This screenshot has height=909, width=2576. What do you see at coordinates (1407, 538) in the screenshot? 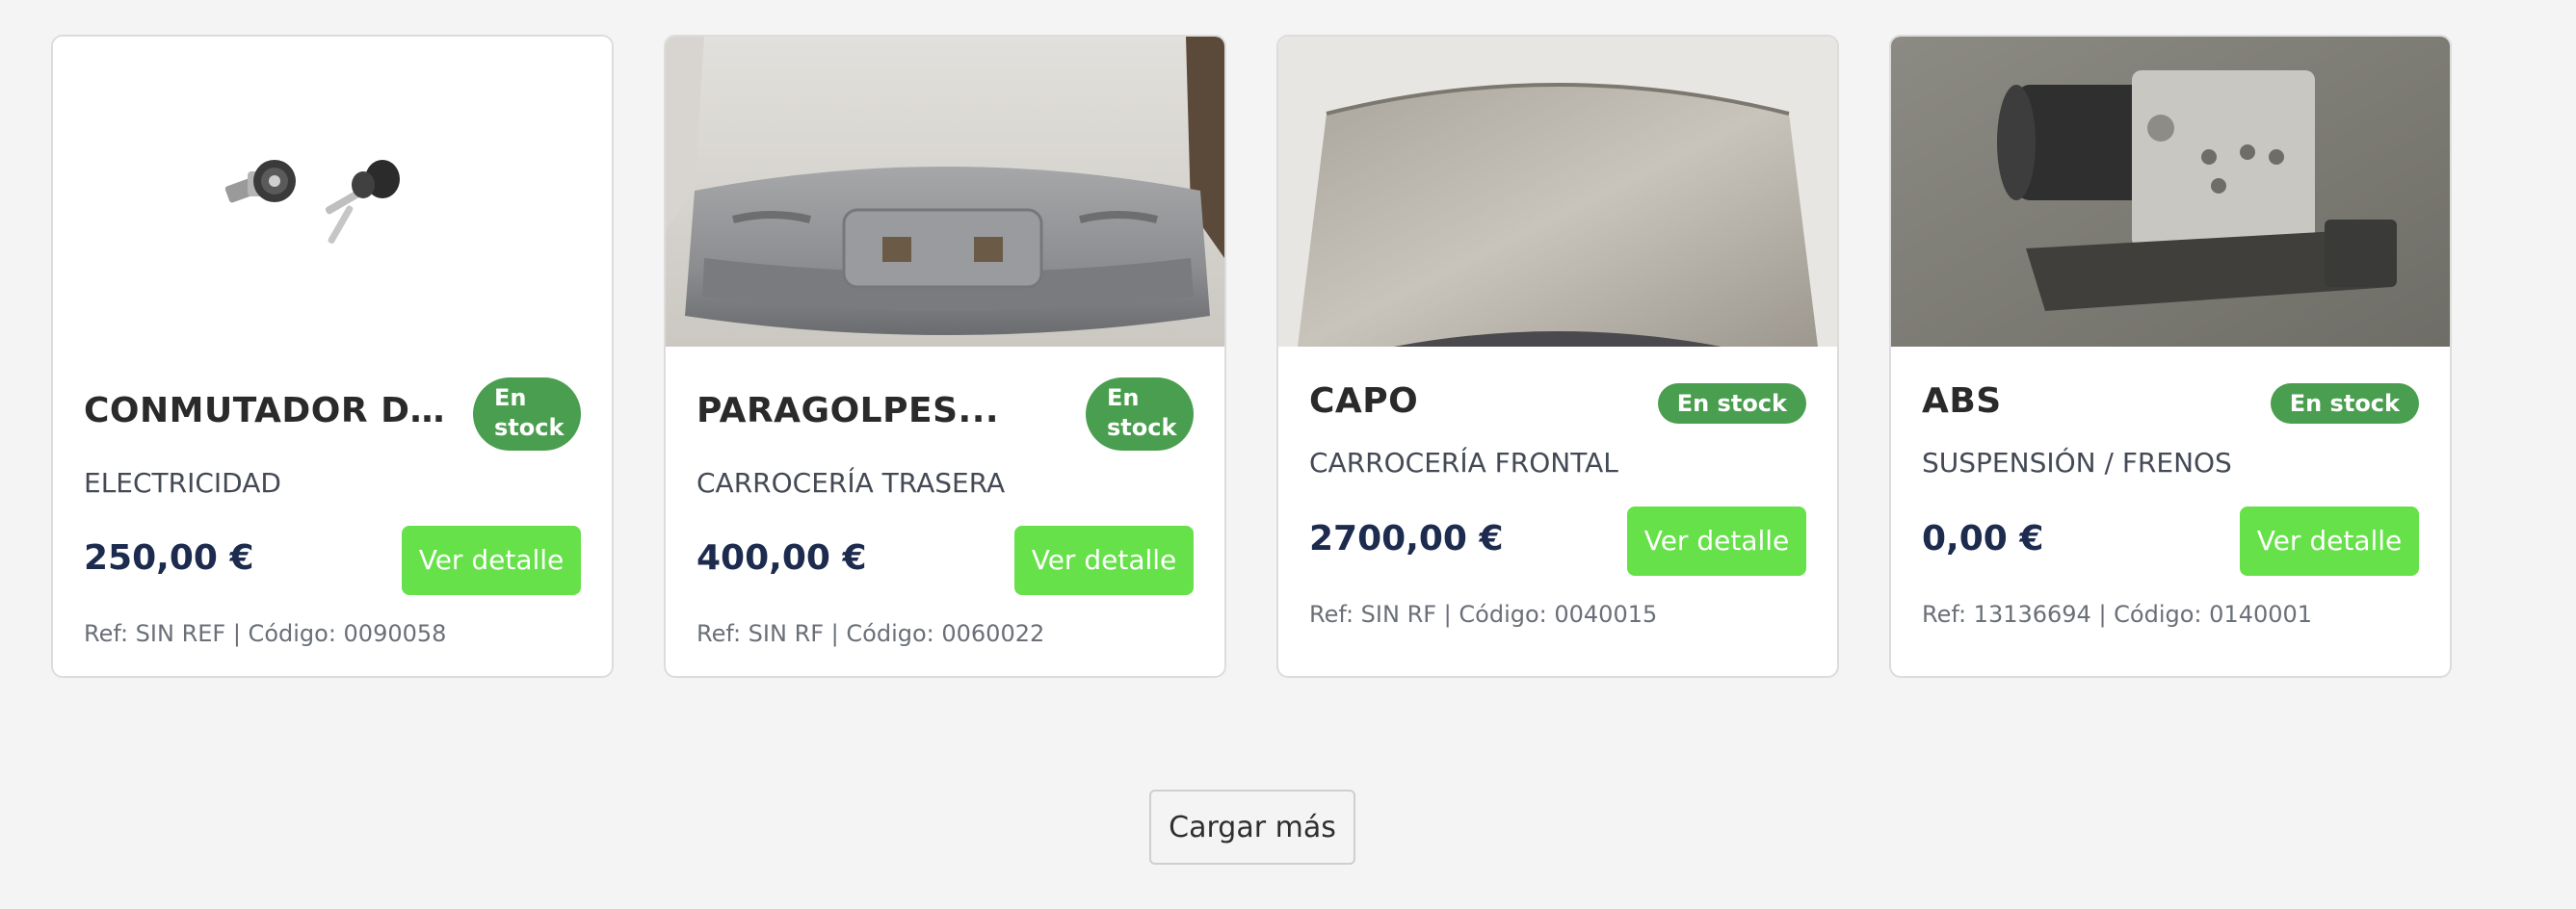
I see `product-price: 2700,00 €` at bounding box center [1407, 538].